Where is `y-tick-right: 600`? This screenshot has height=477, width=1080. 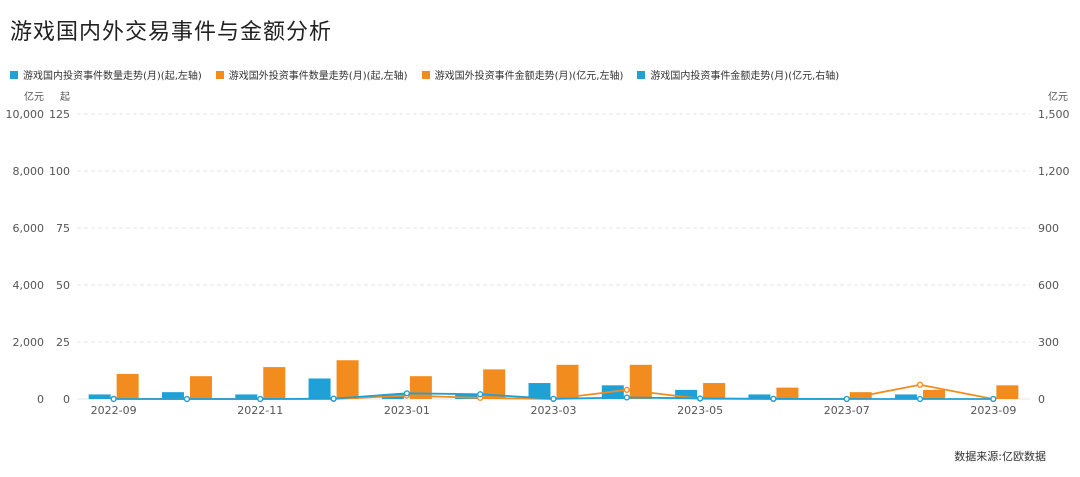
y-tick-right: 600 is located at coordinates (1048, 285).